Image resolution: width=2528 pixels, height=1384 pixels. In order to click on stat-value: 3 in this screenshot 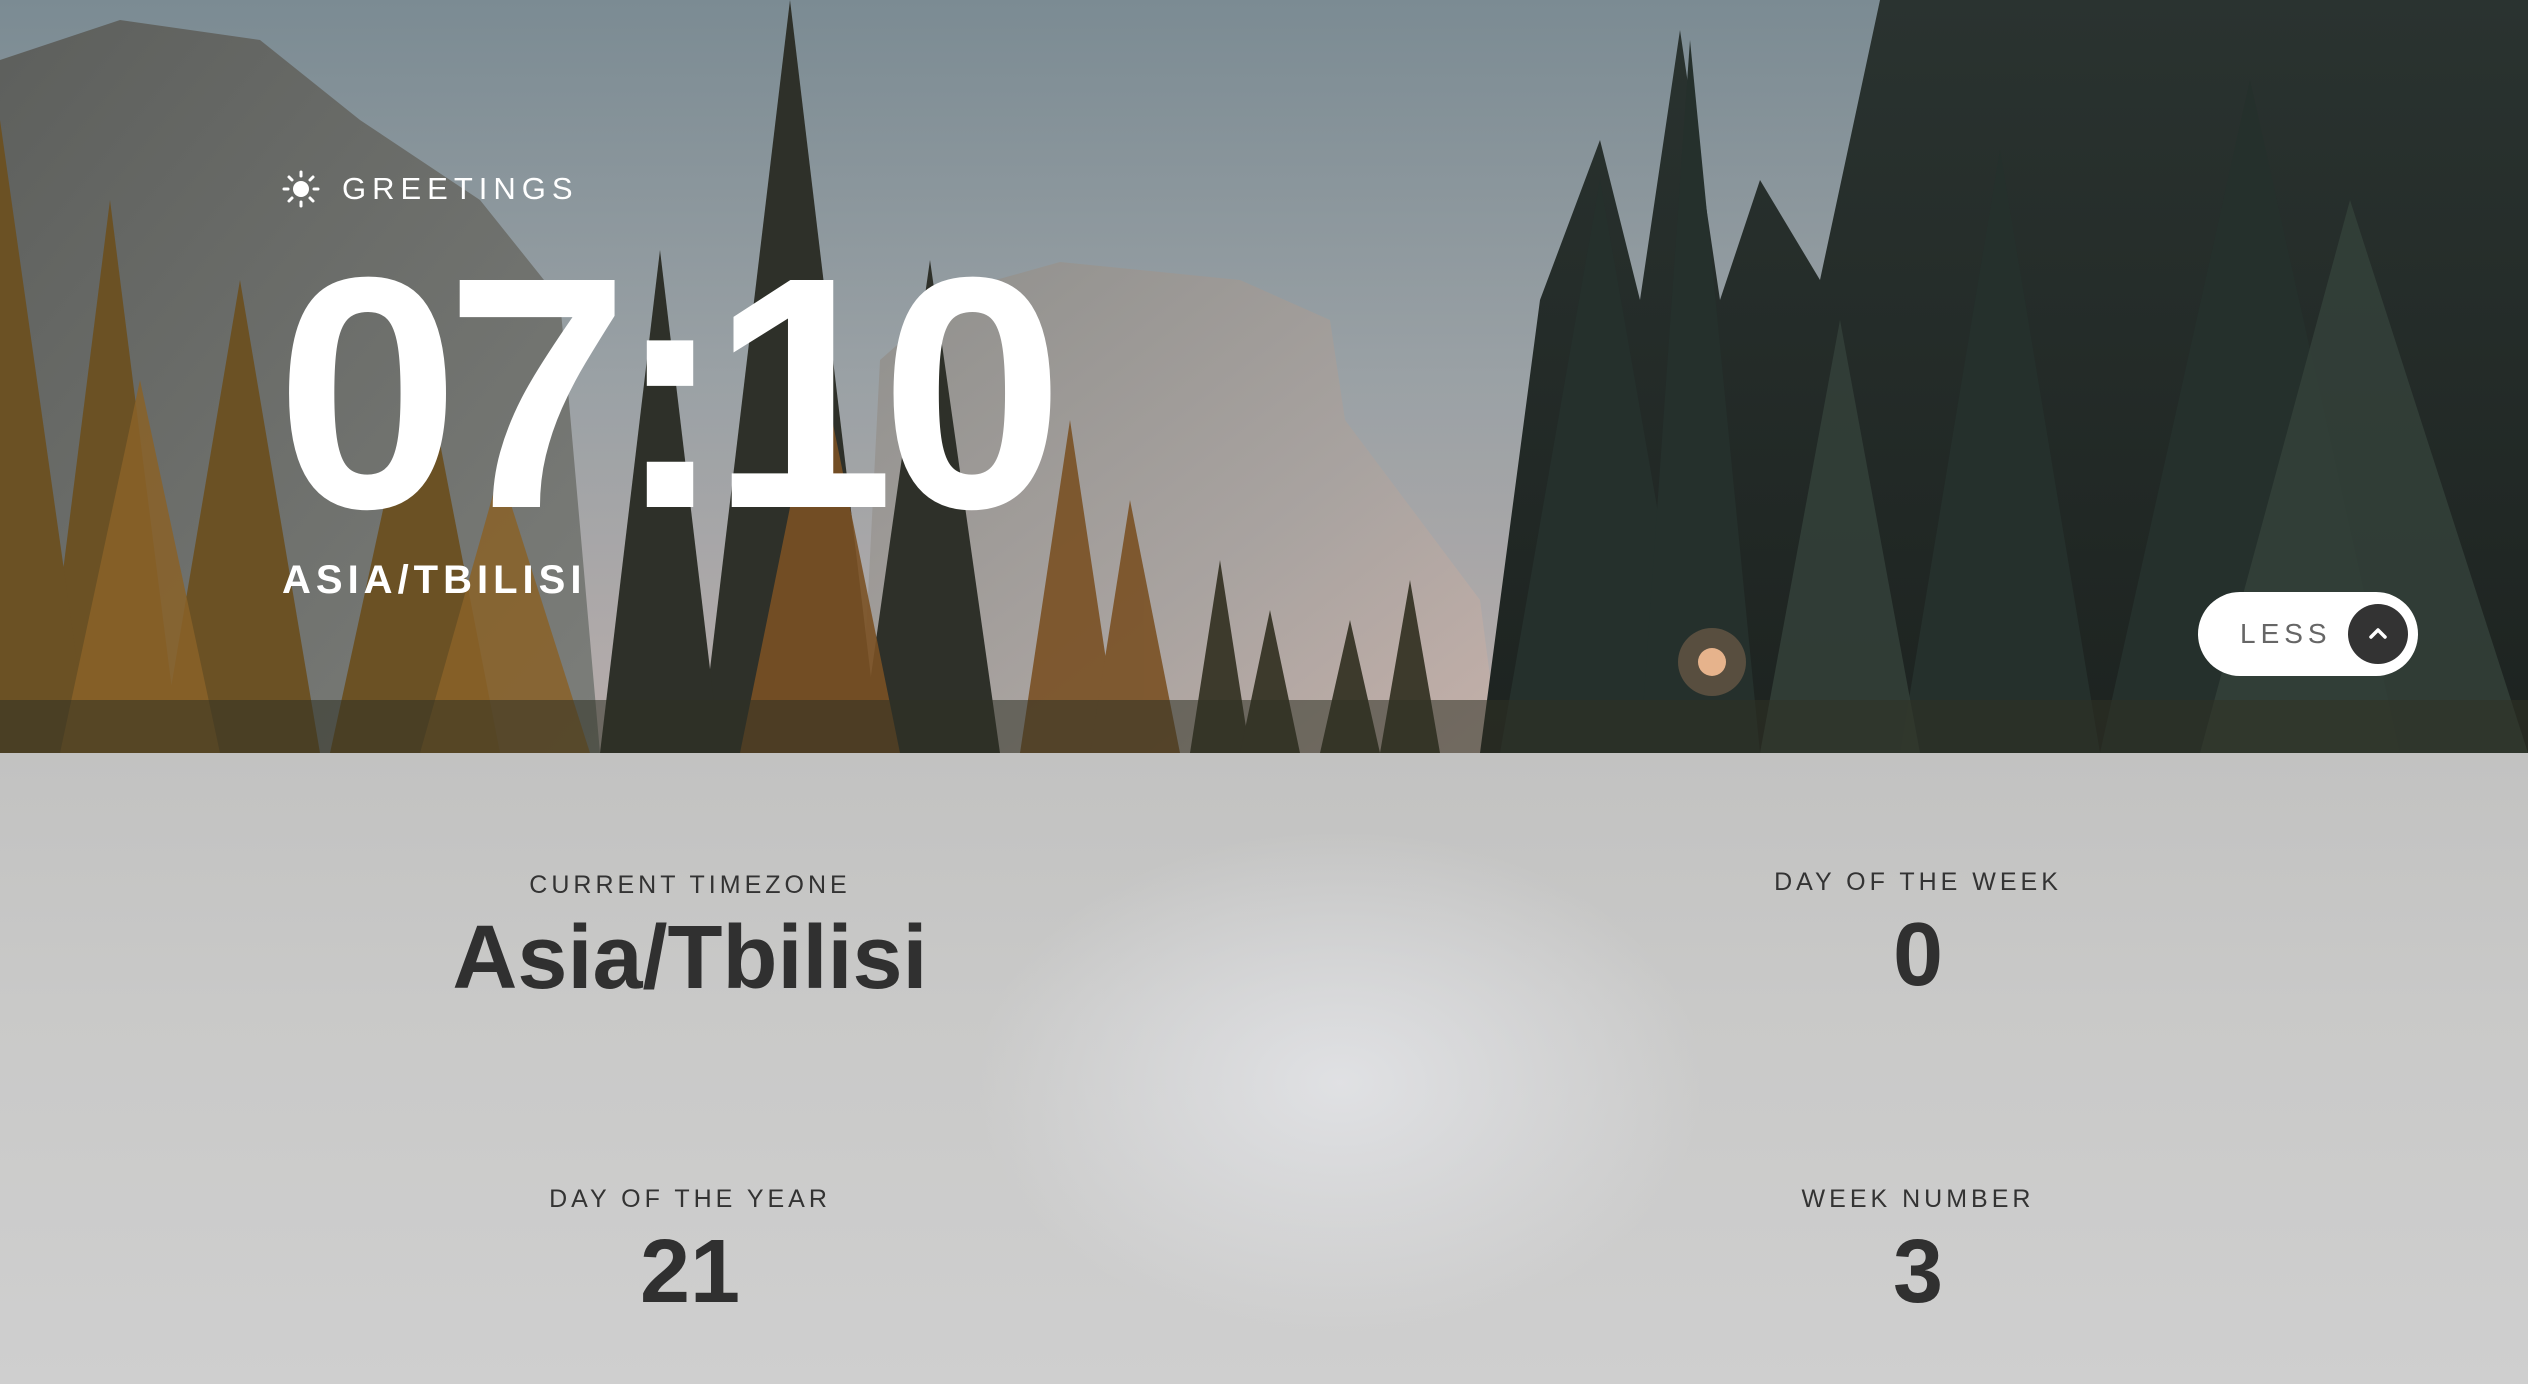, I will do `click(1918, 1272)`.